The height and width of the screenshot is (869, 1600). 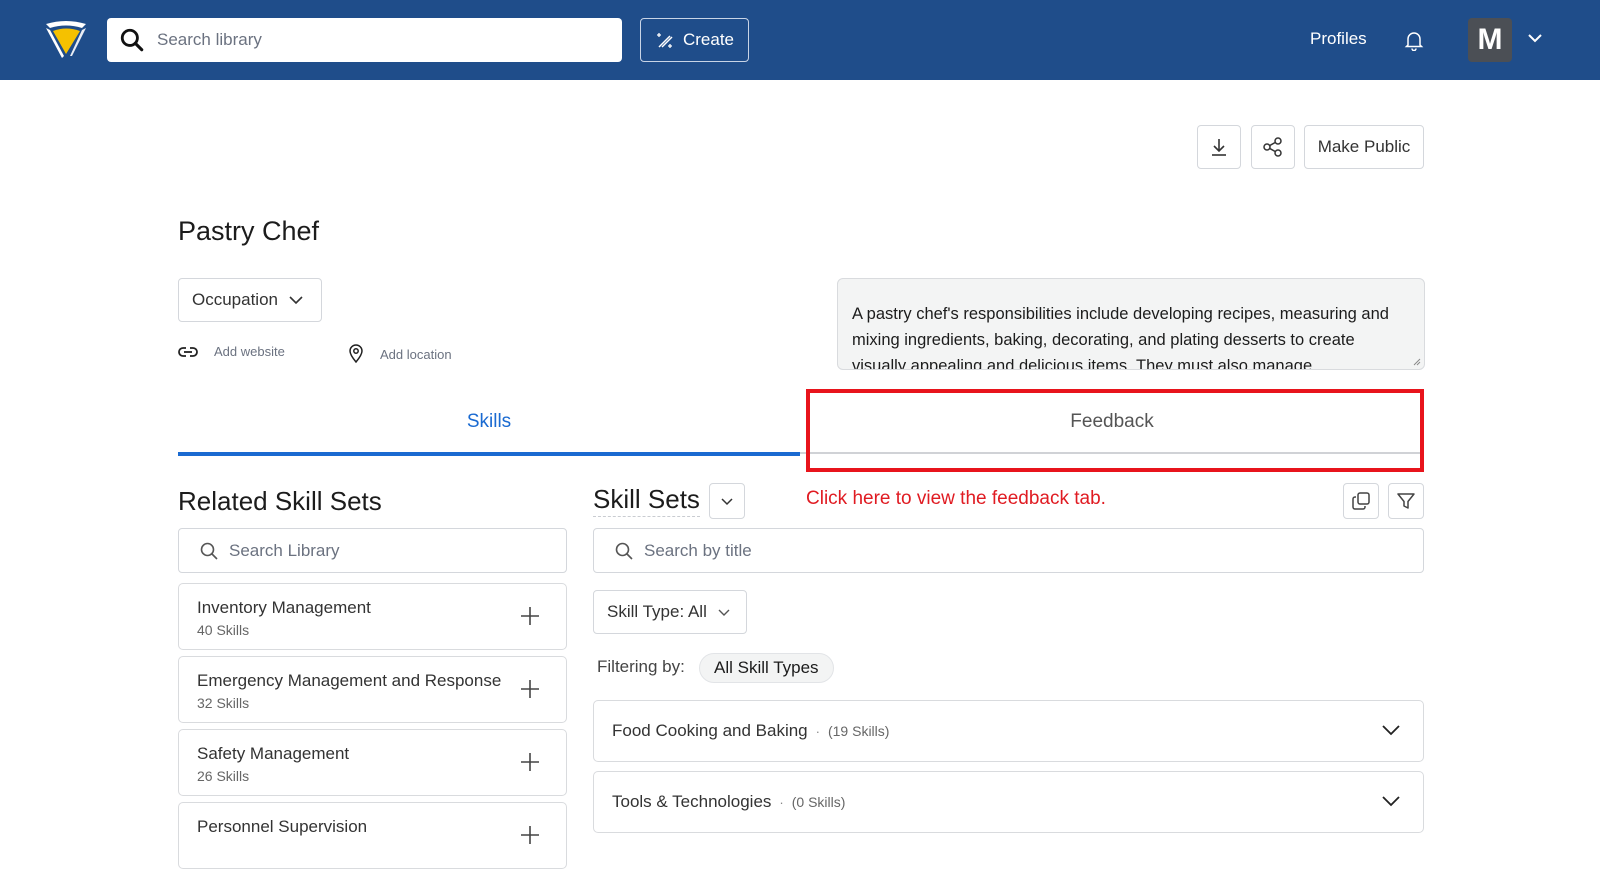 I want to click on skill-set-name: Inventory Management, so click(x=284, y=607).